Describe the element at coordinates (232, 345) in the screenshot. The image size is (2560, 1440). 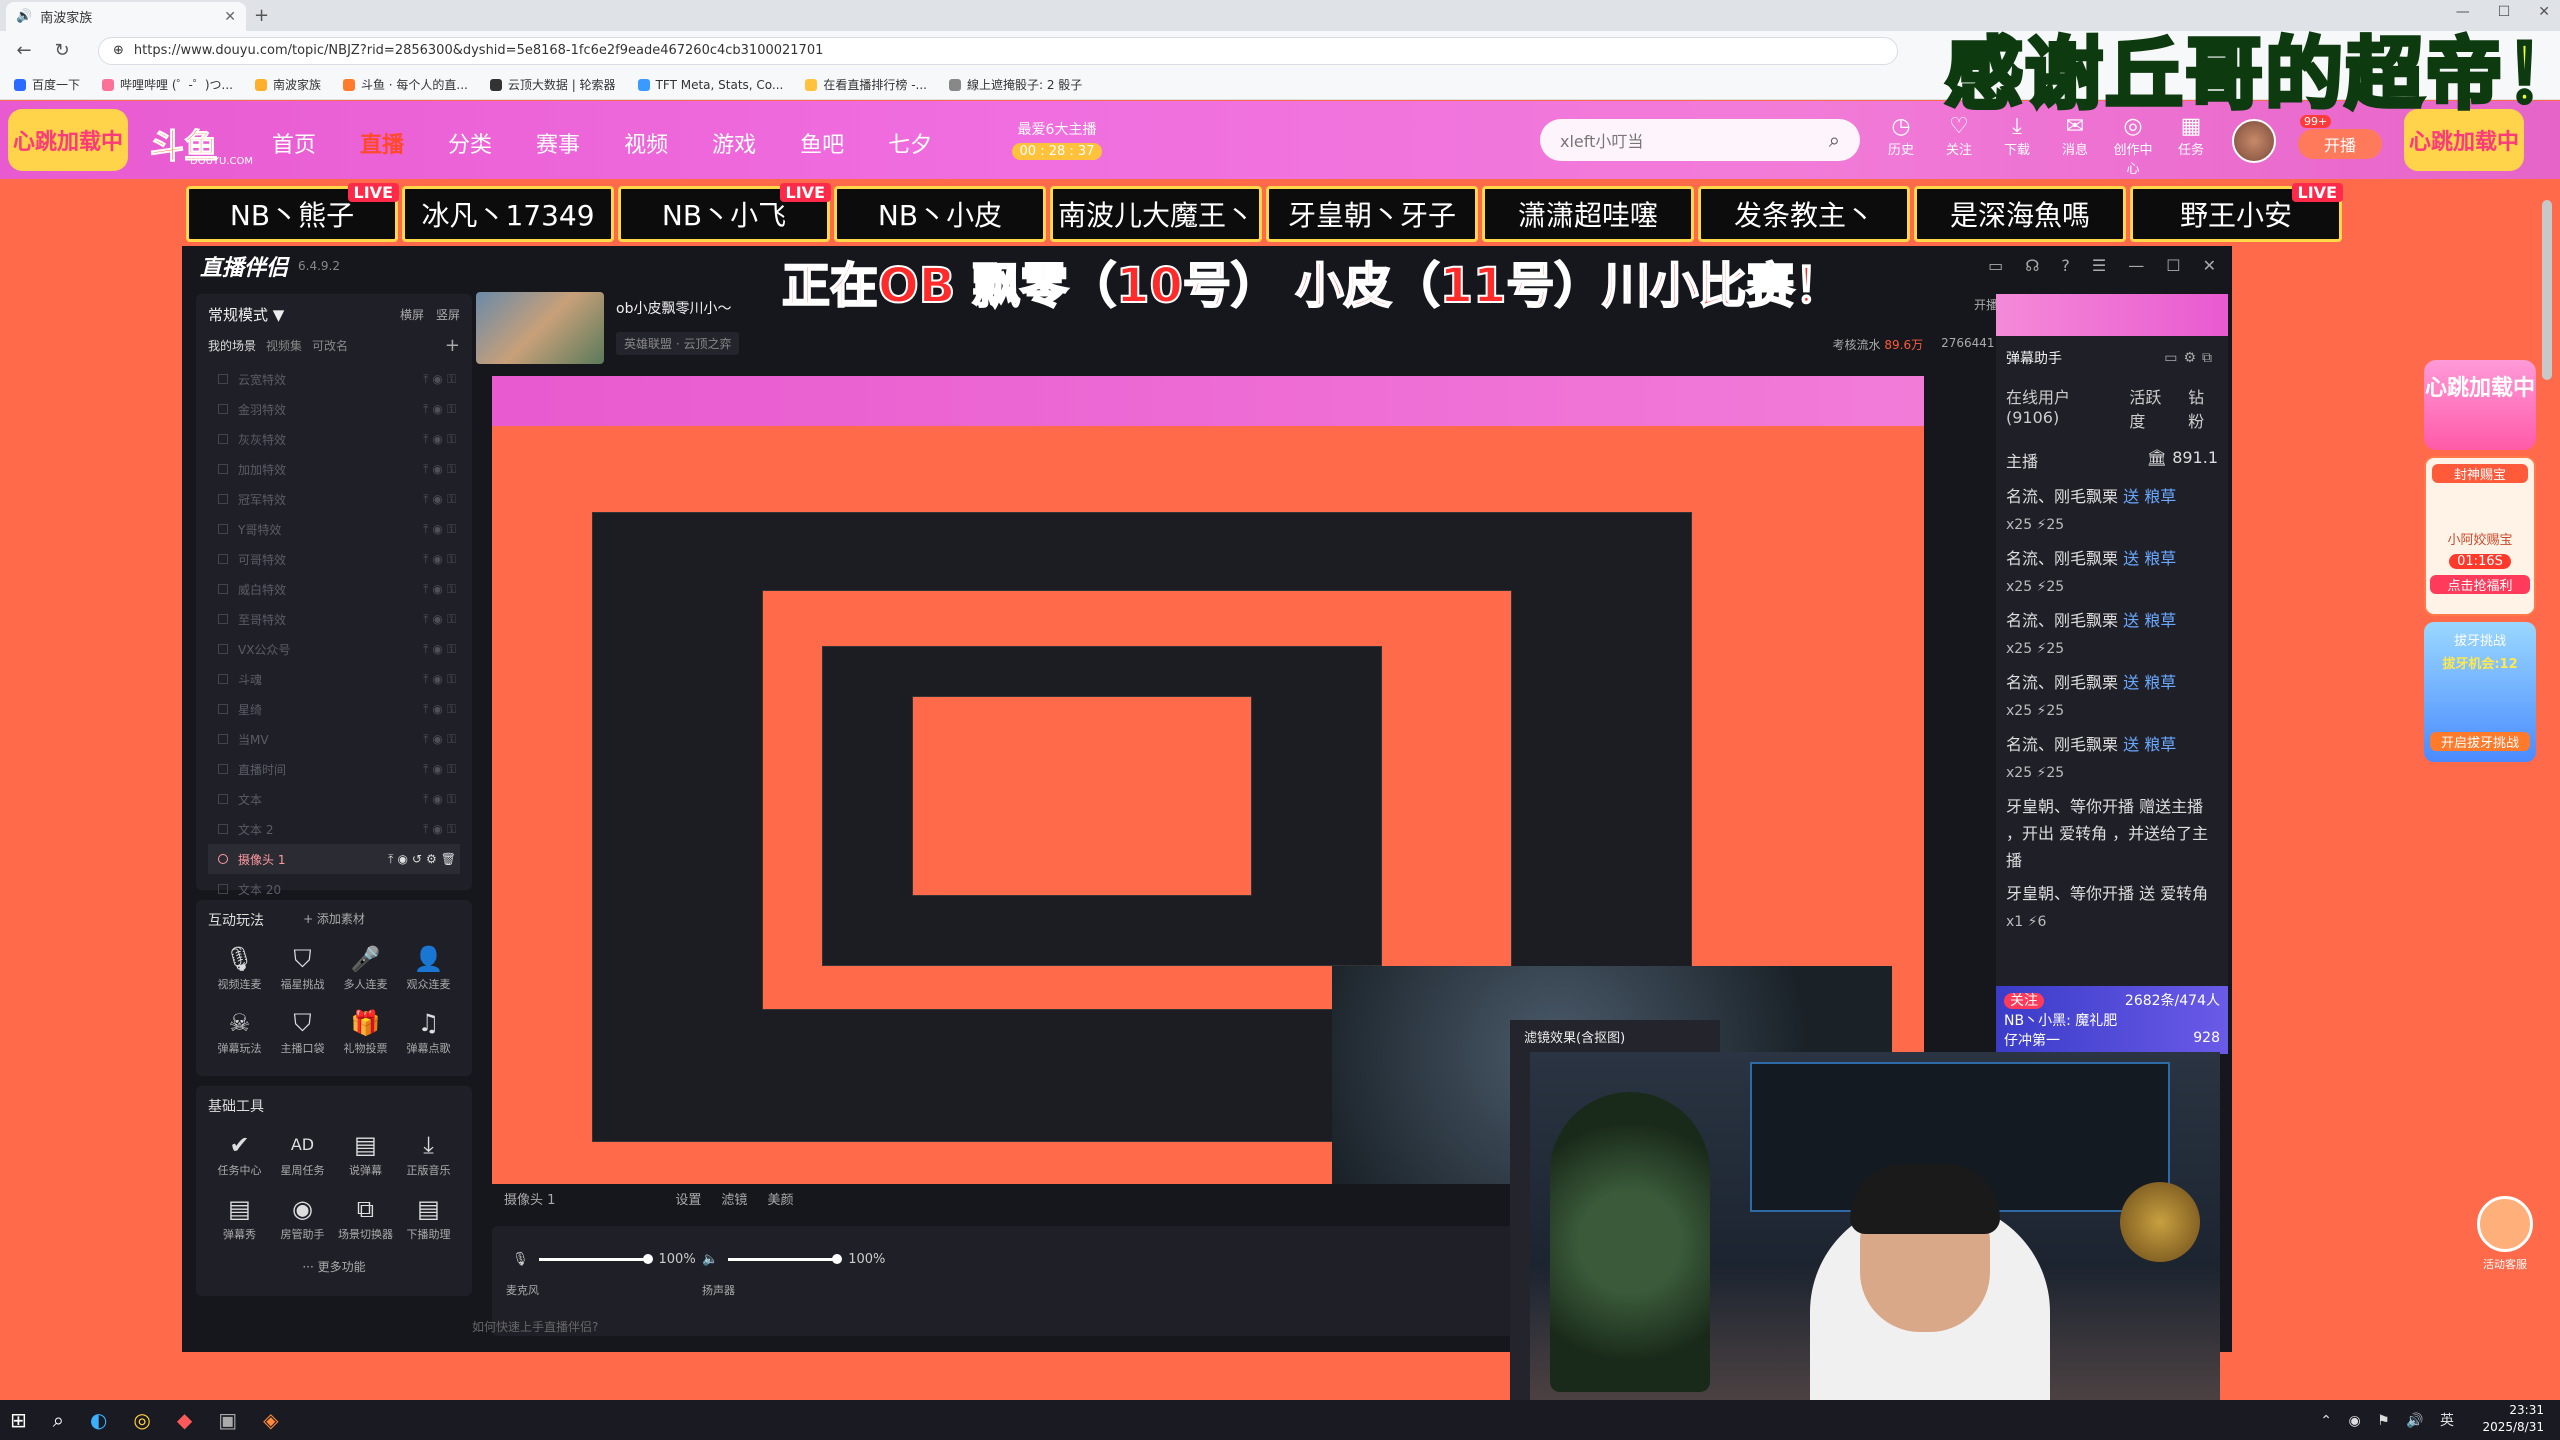
I see `tab-my-scenes: 我的场景` at that location.